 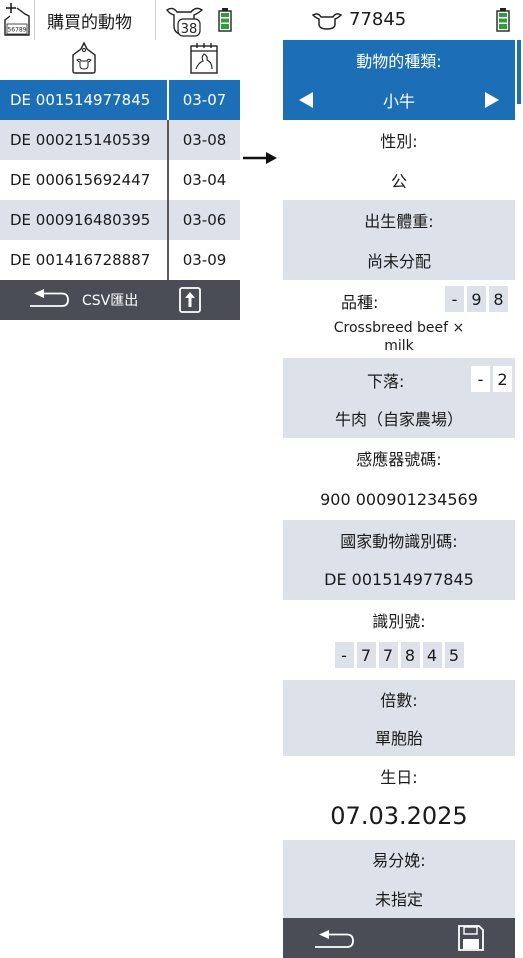 I want to click on whereabouts-digit: 2, so click(x=502, y=379).